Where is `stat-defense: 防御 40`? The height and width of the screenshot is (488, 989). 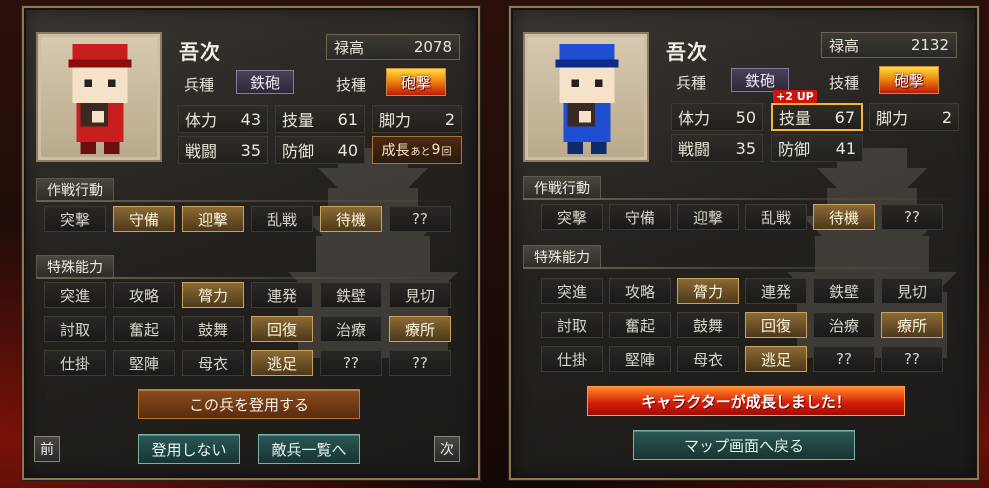
stat-defense: 防御 40 is located at coordinates (320, 150).